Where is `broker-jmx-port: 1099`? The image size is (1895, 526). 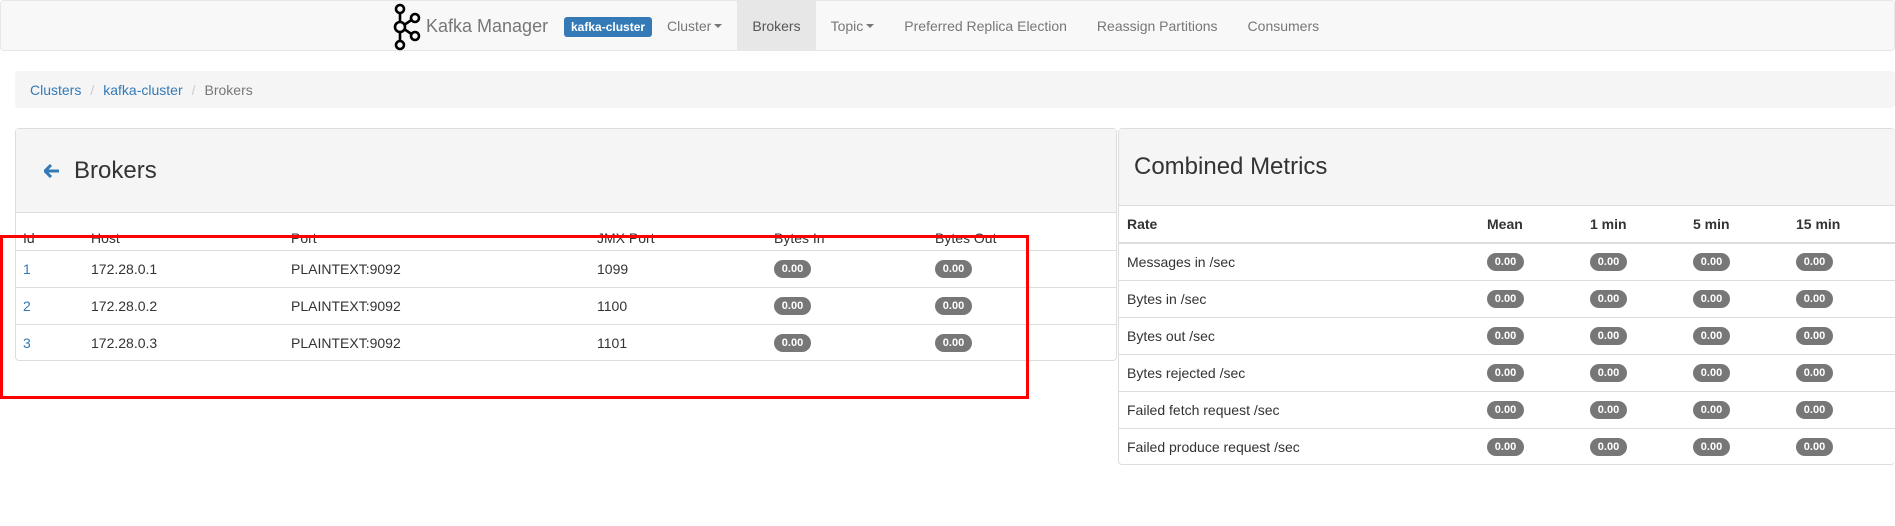 broker-jmx-port: 1099 is located at coordinates (678, 268).